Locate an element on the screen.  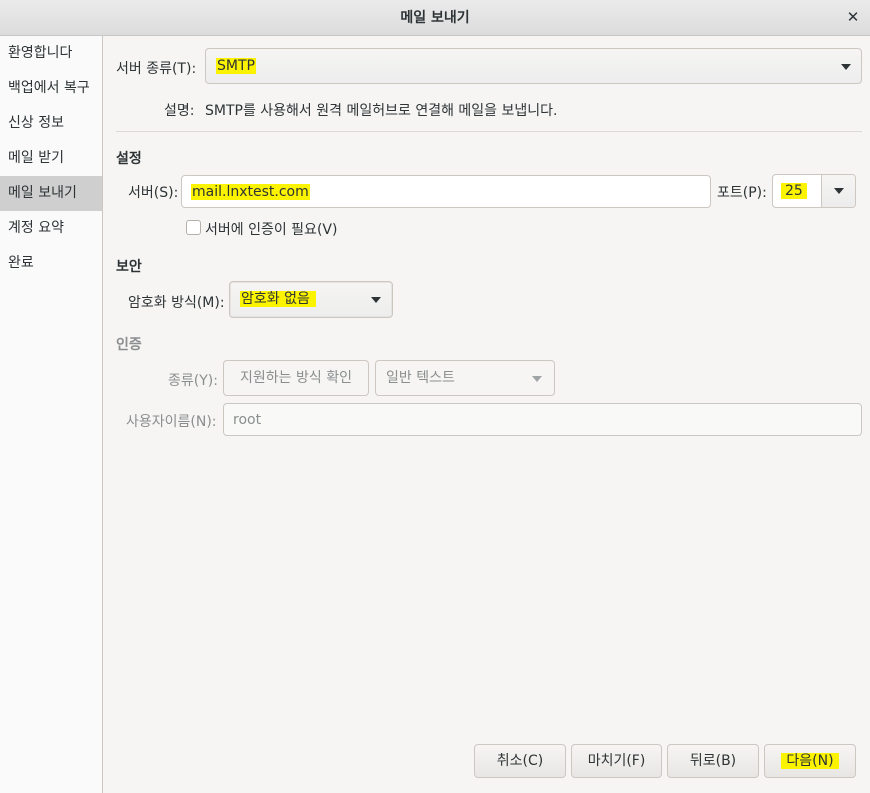
server-type-combo: SMTP is located at coordinates (533, 66).